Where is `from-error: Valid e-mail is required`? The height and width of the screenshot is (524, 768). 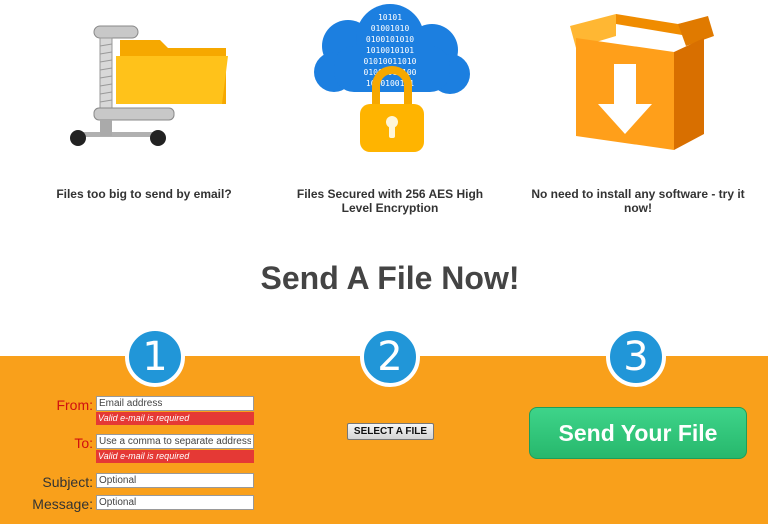
from-error: Valid e-mail is required is located at coordinates (175, 418).